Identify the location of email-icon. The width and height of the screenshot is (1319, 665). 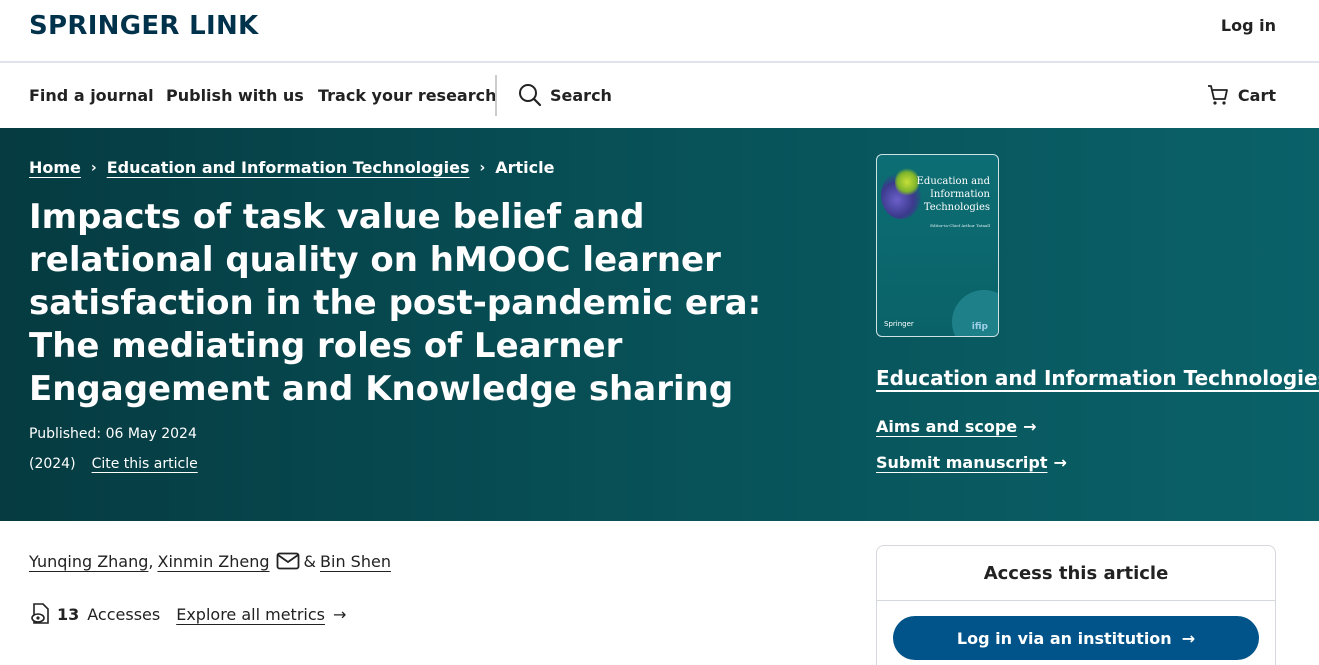
(288, 561).